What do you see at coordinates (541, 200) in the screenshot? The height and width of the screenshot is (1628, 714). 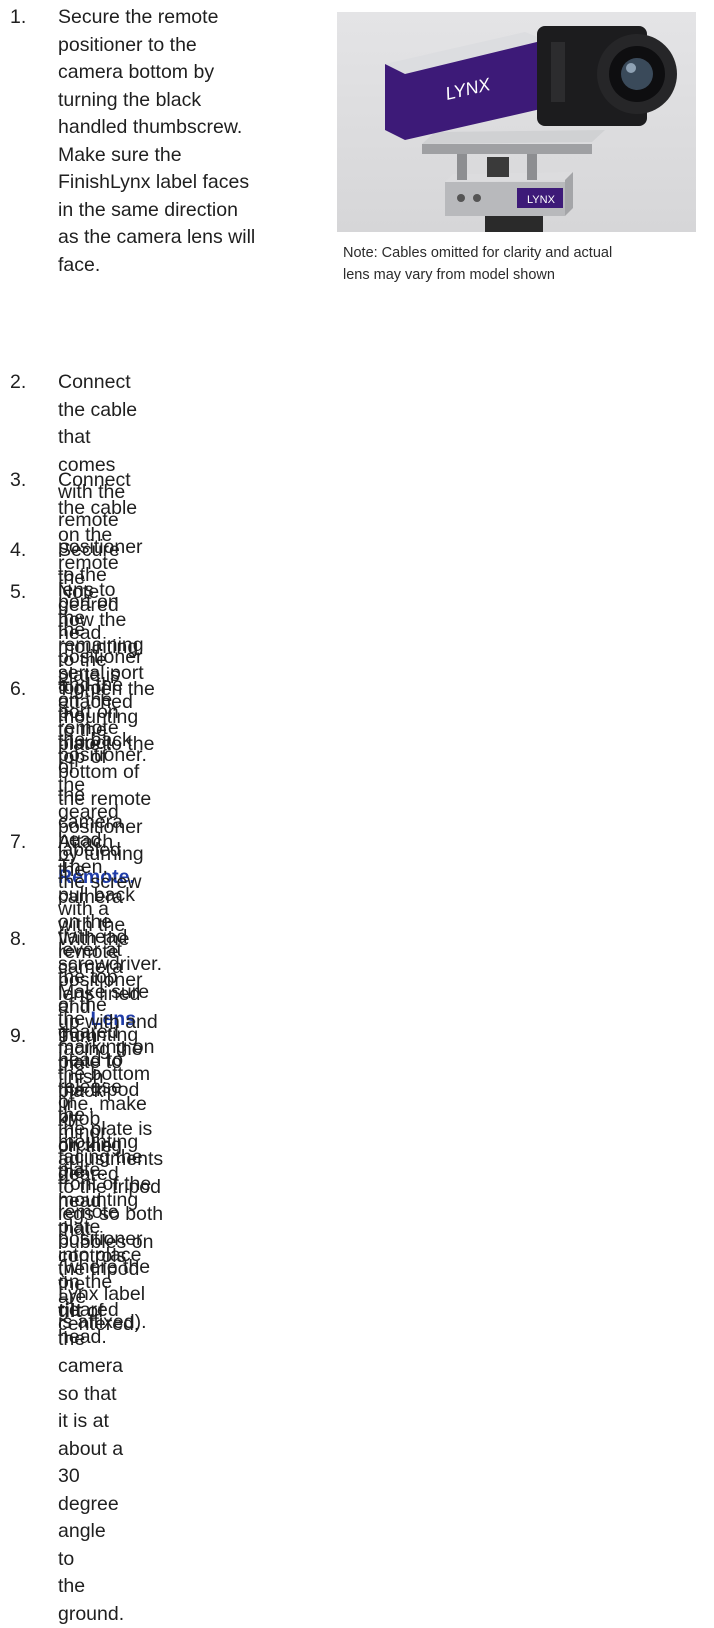 I see `positioner-label: LYNX` at bounding box center [541, 200].